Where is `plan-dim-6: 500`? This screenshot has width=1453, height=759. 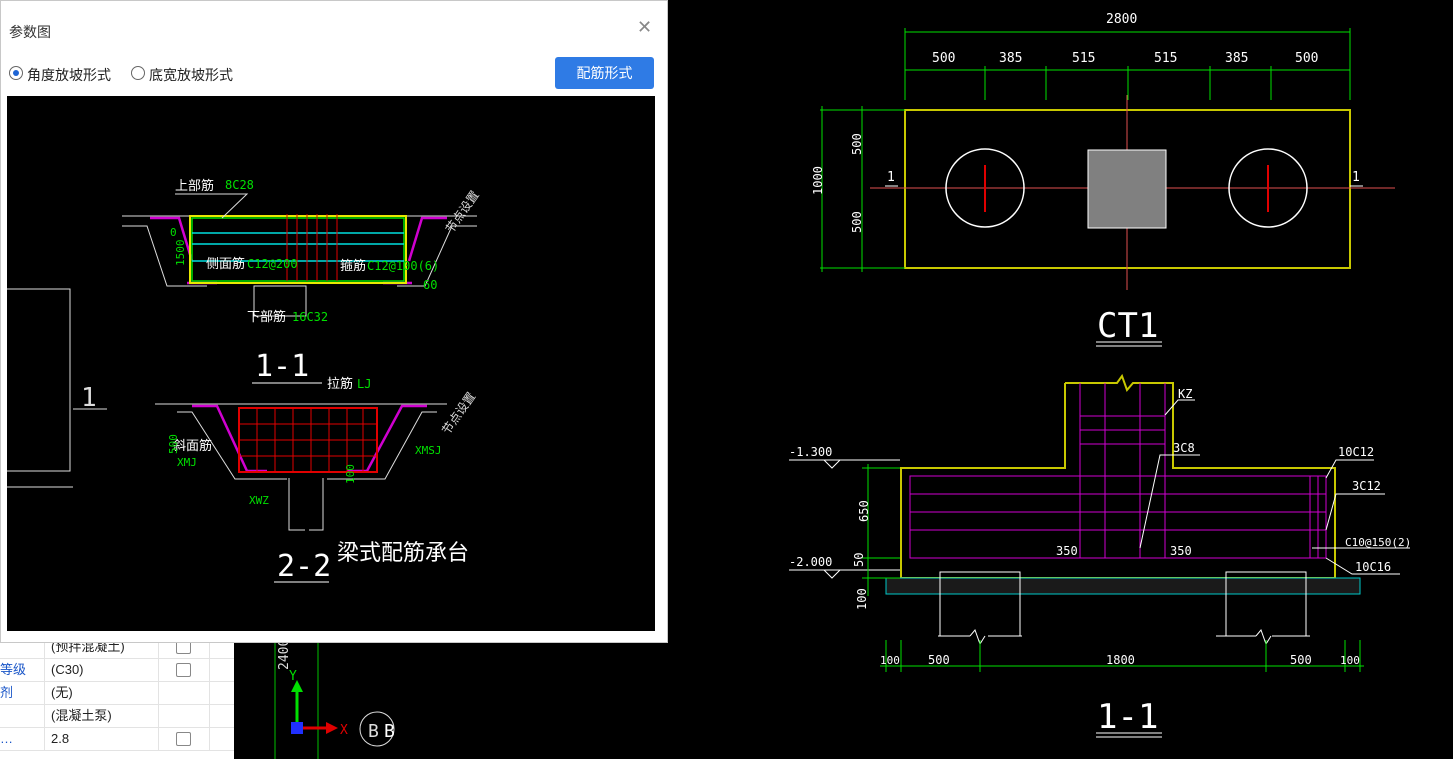 plan-dim-6: 500 is located at coordinates (1306, 58).